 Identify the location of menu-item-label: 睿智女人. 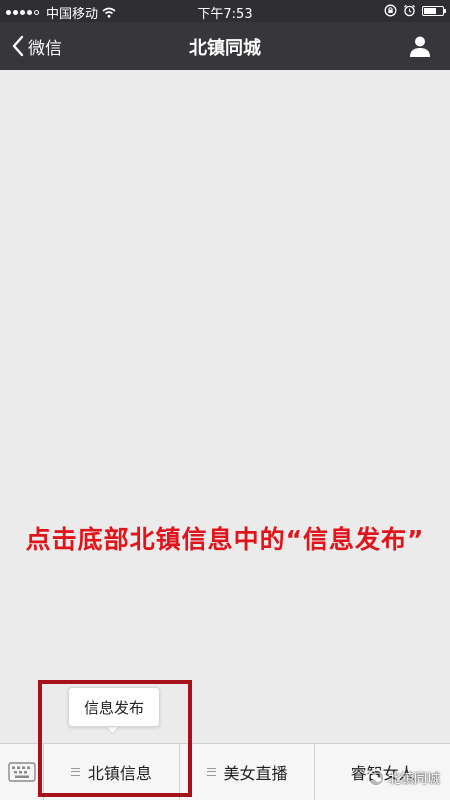
(382, 773).